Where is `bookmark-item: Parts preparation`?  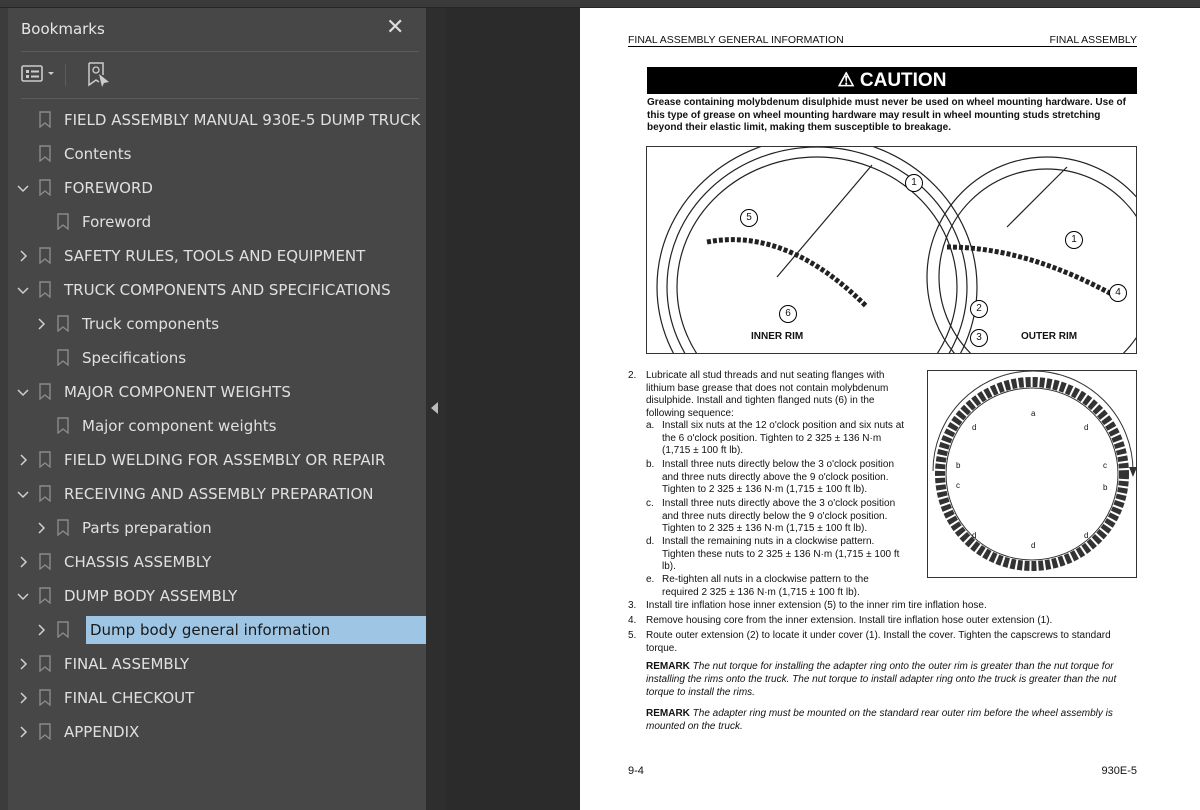 bookmark-item: Parts preparation is located at coordinates (217, 528).